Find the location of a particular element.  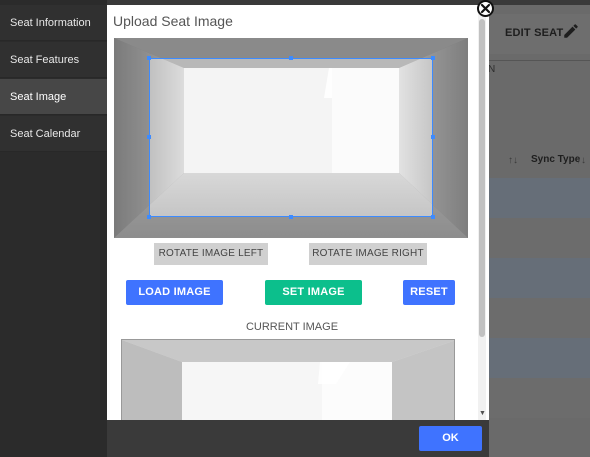

sidebar-item-seat-calendar: Seat Calendar is located at coordinates (53, 134).